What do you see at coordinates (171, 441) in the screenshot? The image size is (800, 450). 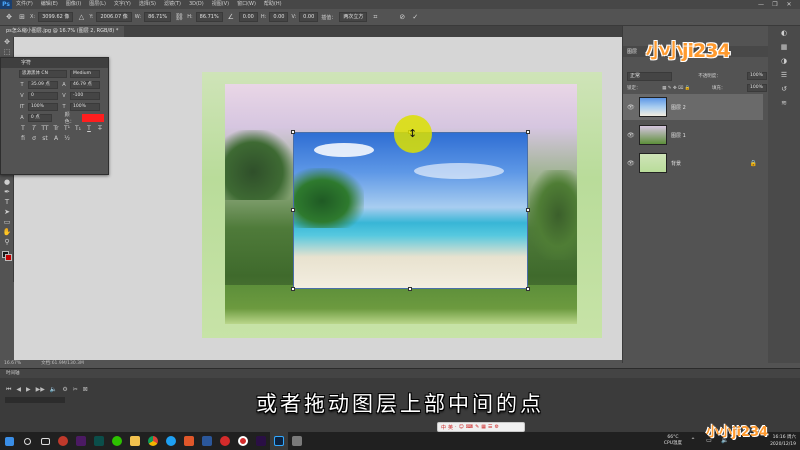 I see `qq-icon` at bounding box center [171, 441].